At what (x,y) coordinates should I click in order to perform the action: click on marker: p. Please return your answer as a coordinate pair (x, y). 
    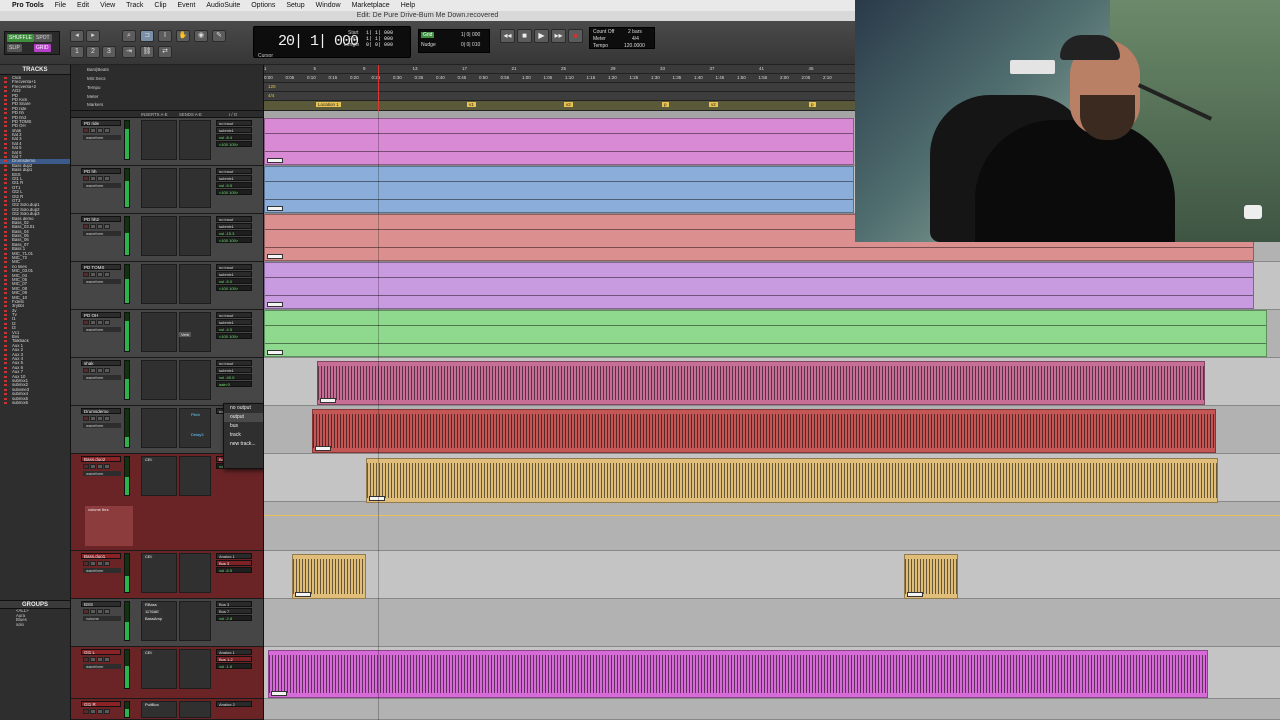
    Looking at the image, I should click on (812, 104).